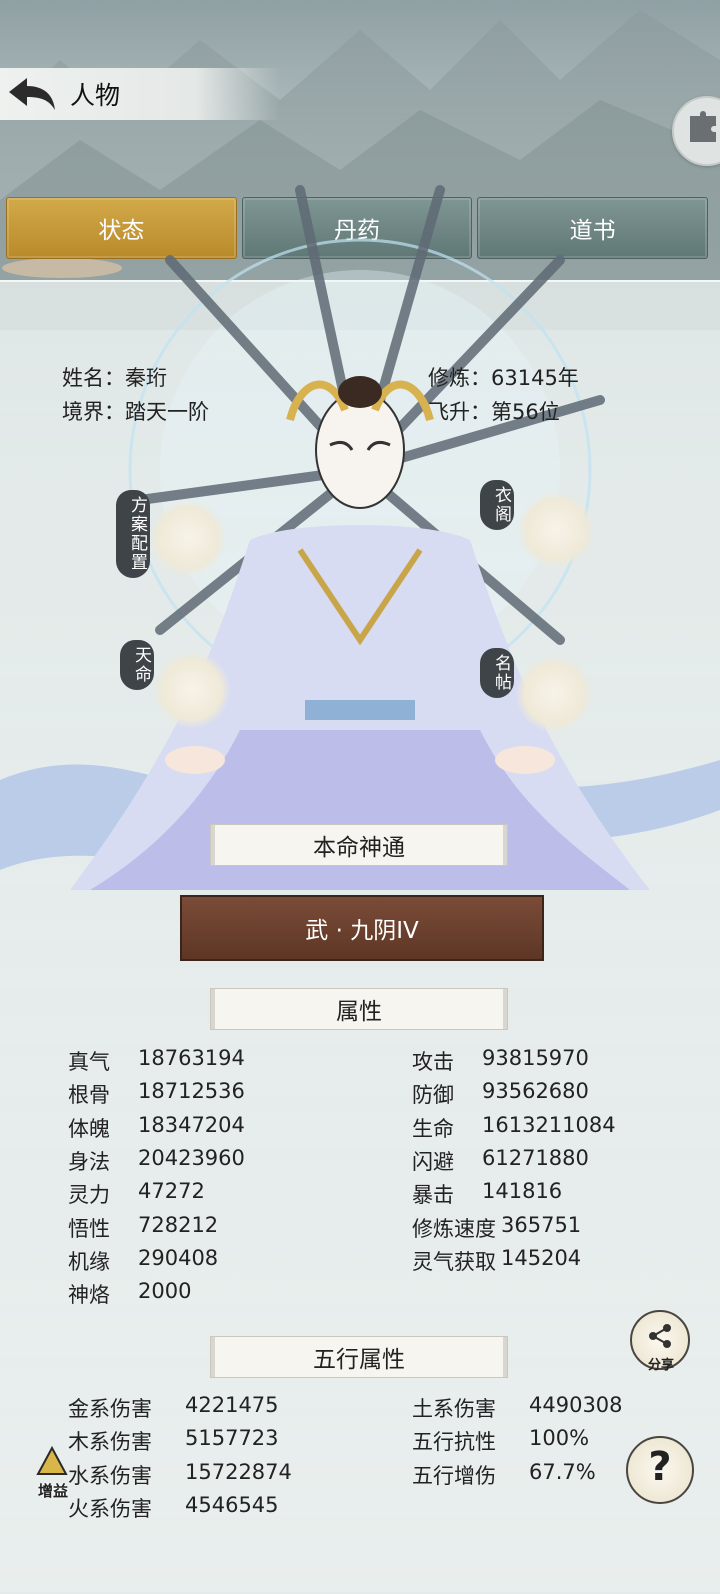 Image resolution: width=720 pixels, height=1594 pixels. I want to click on stat-label: 金系伤害, so click(110, 1409).